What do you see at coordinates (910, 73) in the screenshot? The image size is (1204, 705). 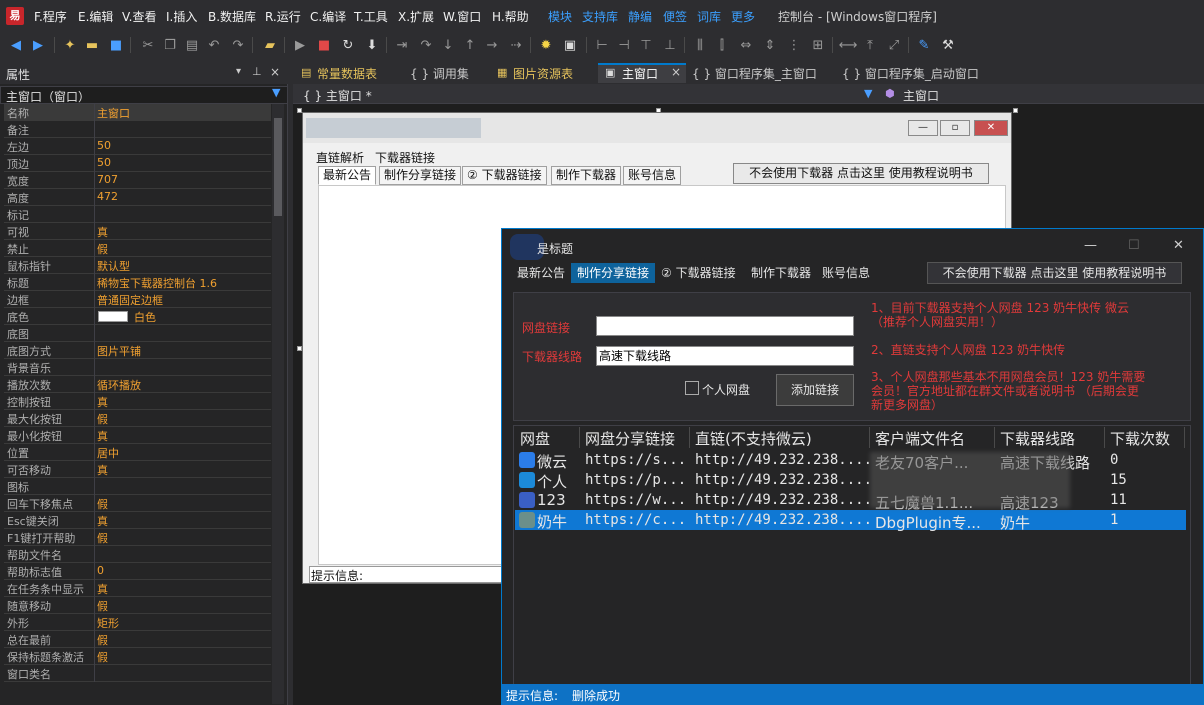 I see `tab-startup-window-code: { } 窗口程序集_启动窗口` at bounding box center [910, 73].